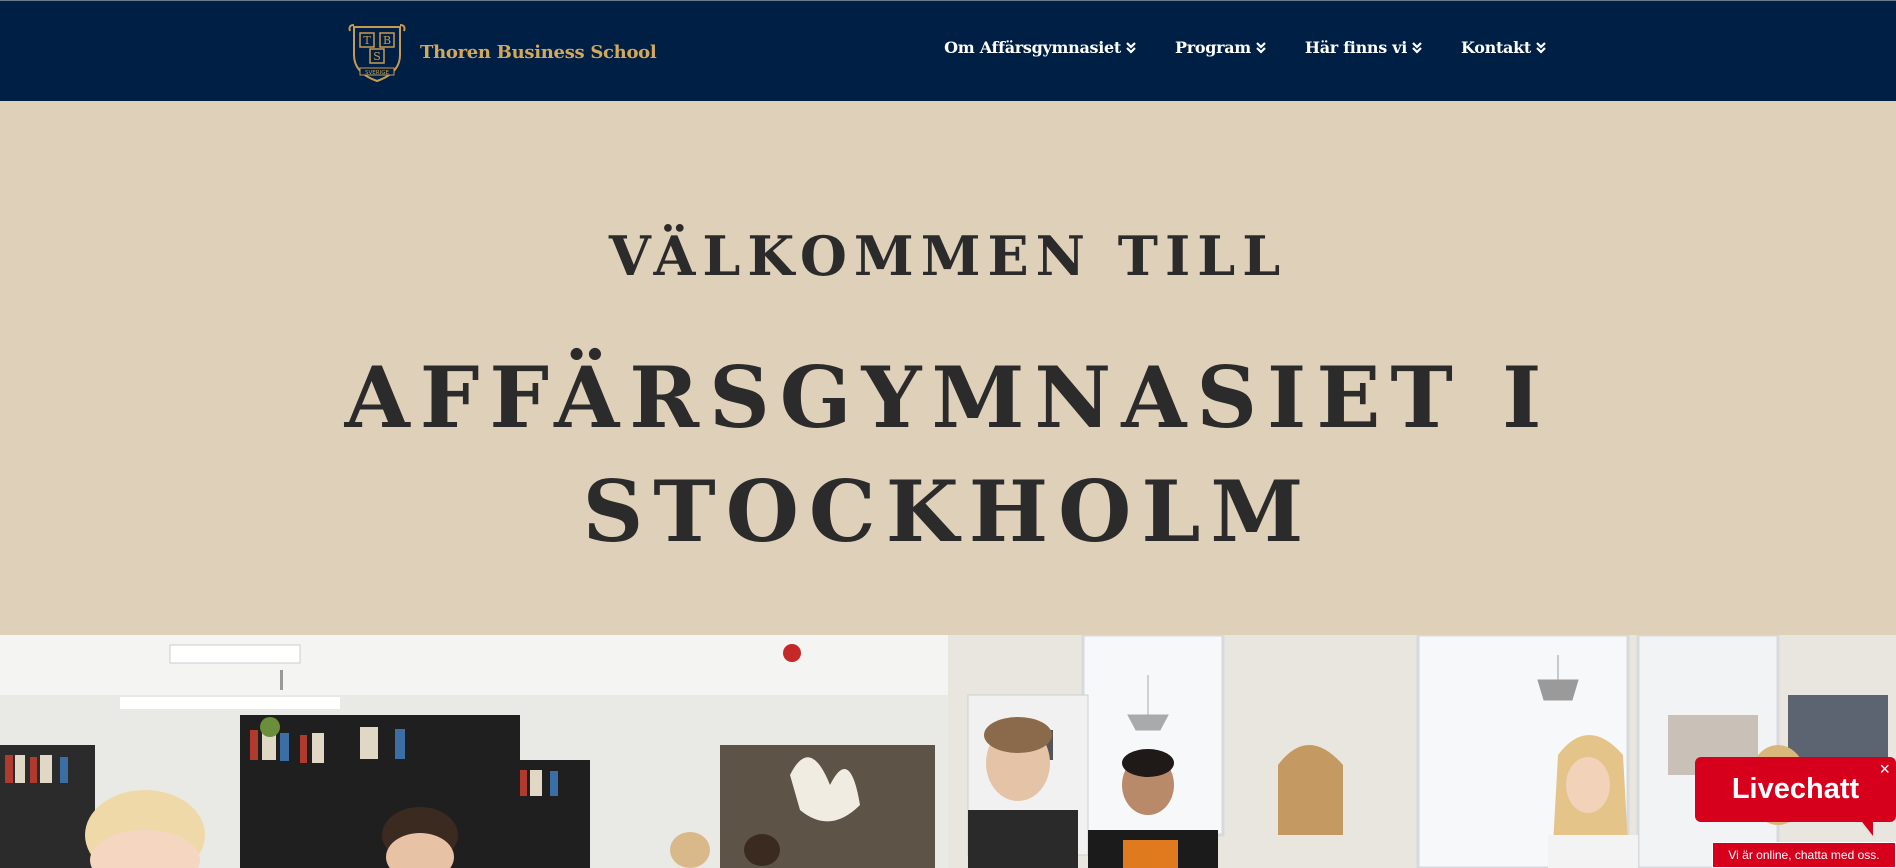 This screenshot has height=868, width=1896. I want to click on nav-item-label: Program, so click(1212, 47).